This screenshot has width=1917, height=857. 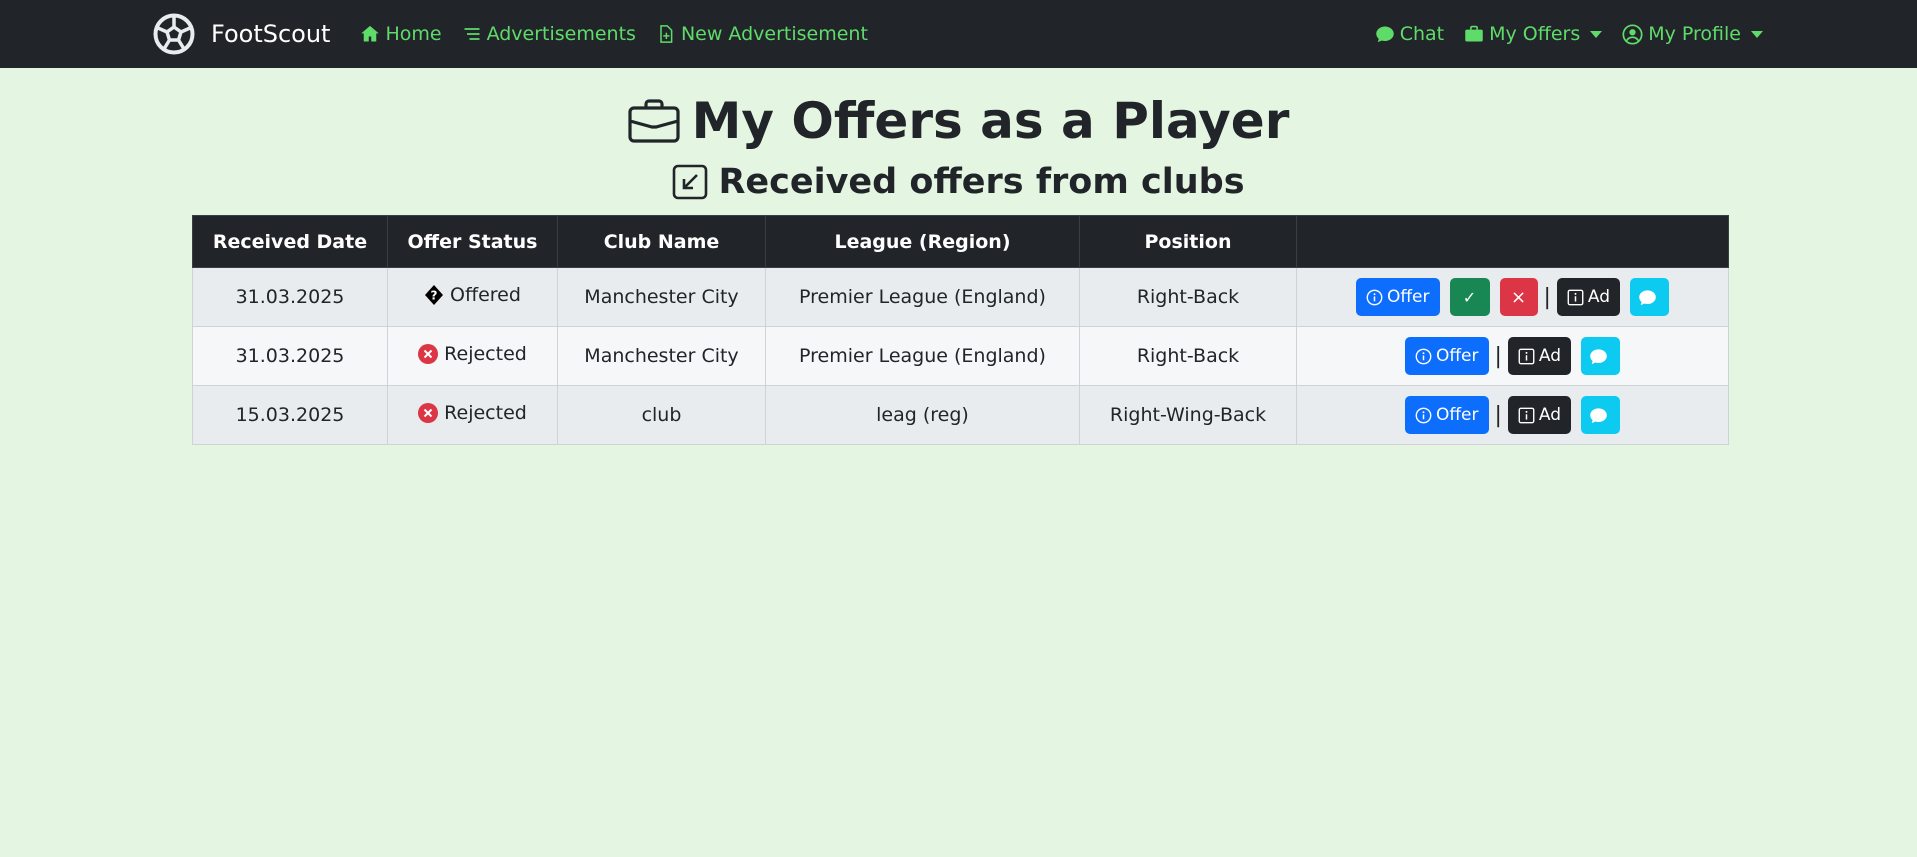 I want to click on nav-new-advertisement: New Advertisement, so click(x=762, y=34).